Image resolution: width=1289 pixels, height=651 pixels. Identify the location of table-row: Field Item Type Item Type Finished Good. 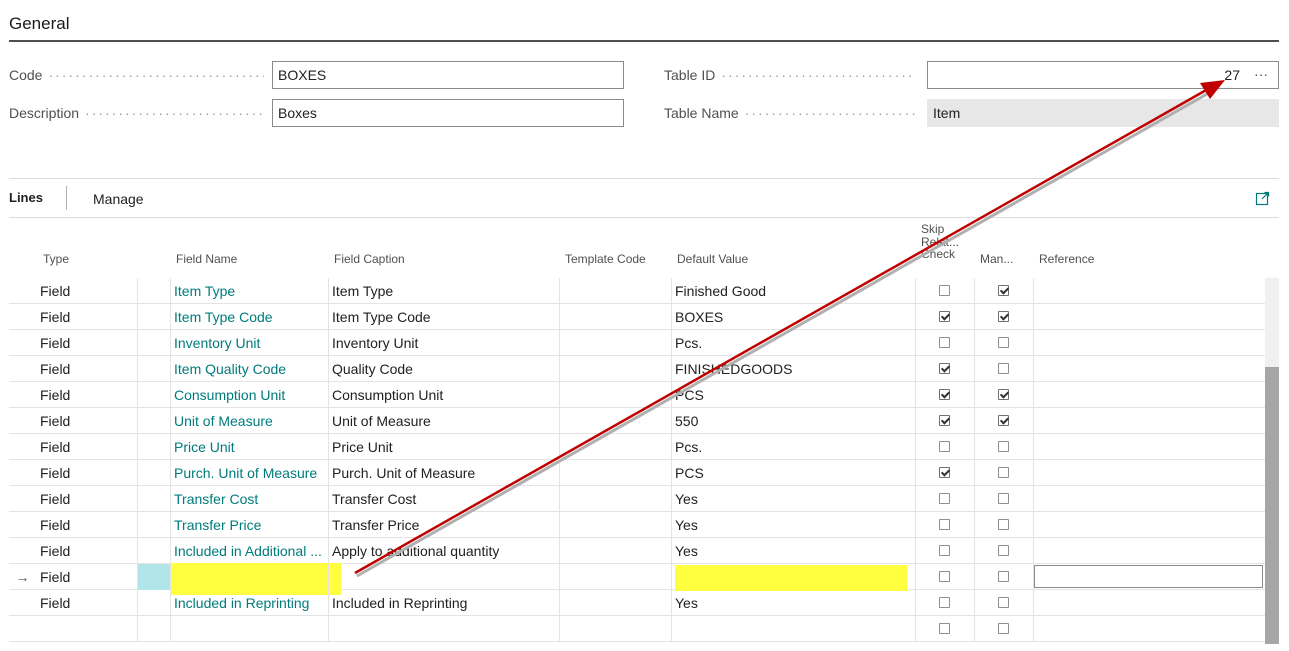
(637, 291).